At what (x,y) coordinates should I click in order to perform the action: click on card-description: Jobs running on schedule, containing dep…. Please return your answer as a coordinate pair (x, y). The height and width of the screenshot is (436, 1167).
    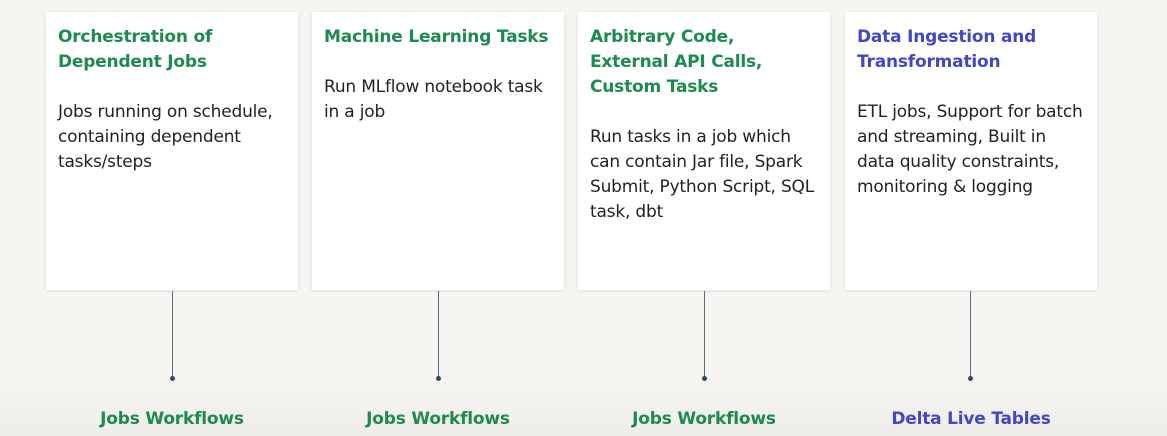
    Looking at the image, I should click on (165, 137).